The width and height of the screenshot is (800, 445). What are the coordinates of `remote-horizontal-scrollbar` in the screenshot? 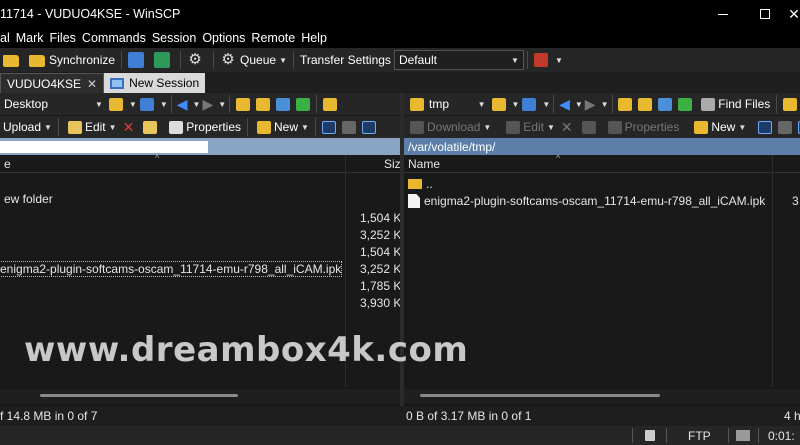 It's located at (602, 396).